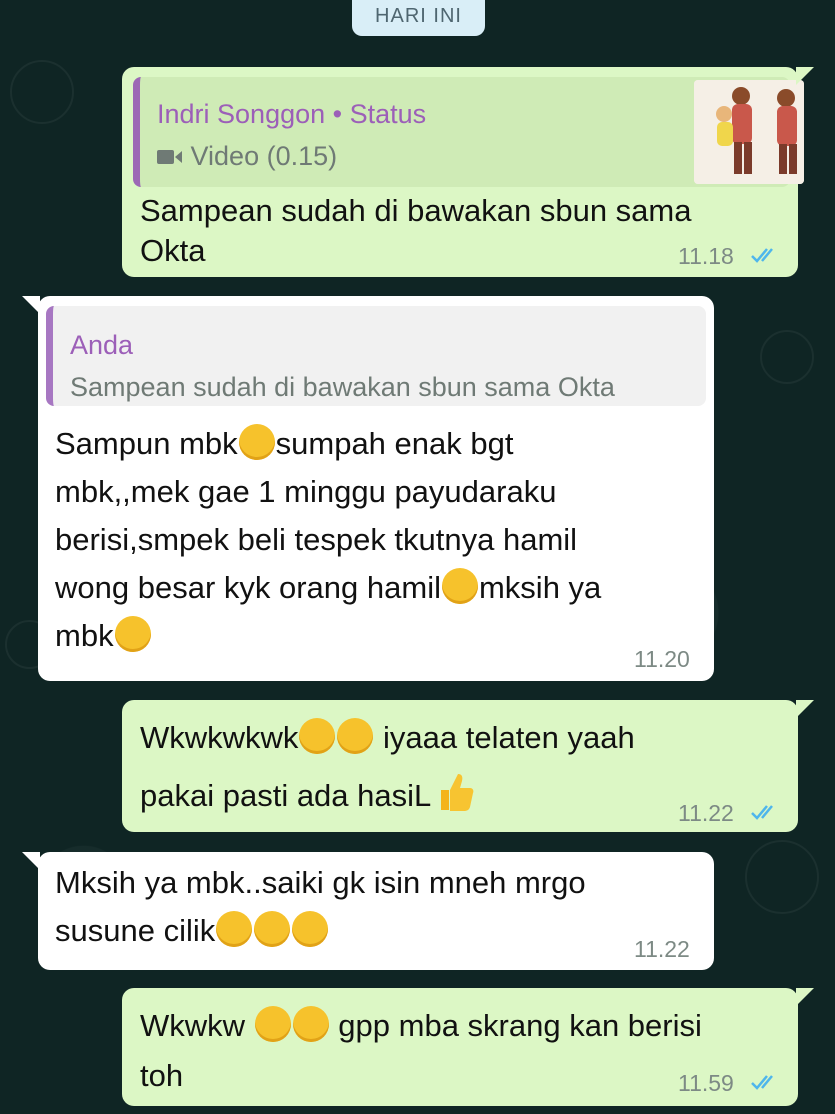  Describe the element at coordinates (132, 634) in the screenshot. I see `heart-eyes-emoji` at that location.